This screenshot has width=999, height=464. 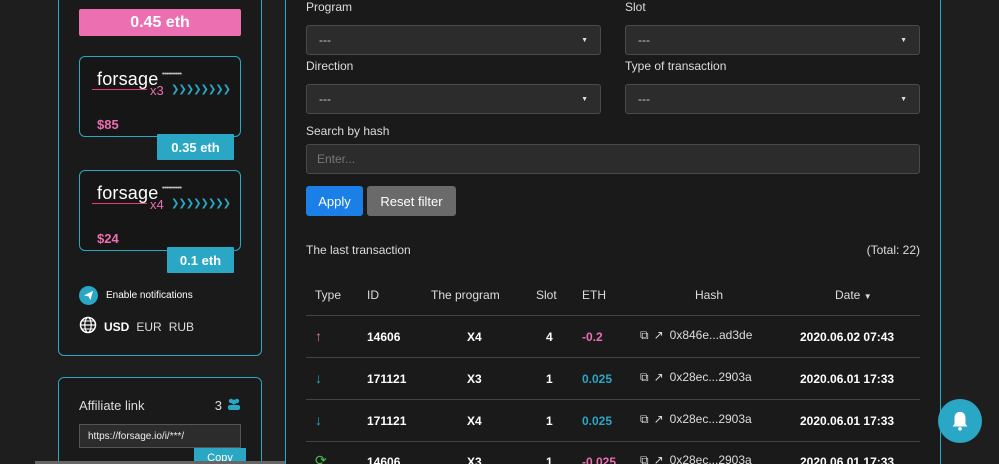 I want to click on notifications-bell-button, so click(x=960, y=421).